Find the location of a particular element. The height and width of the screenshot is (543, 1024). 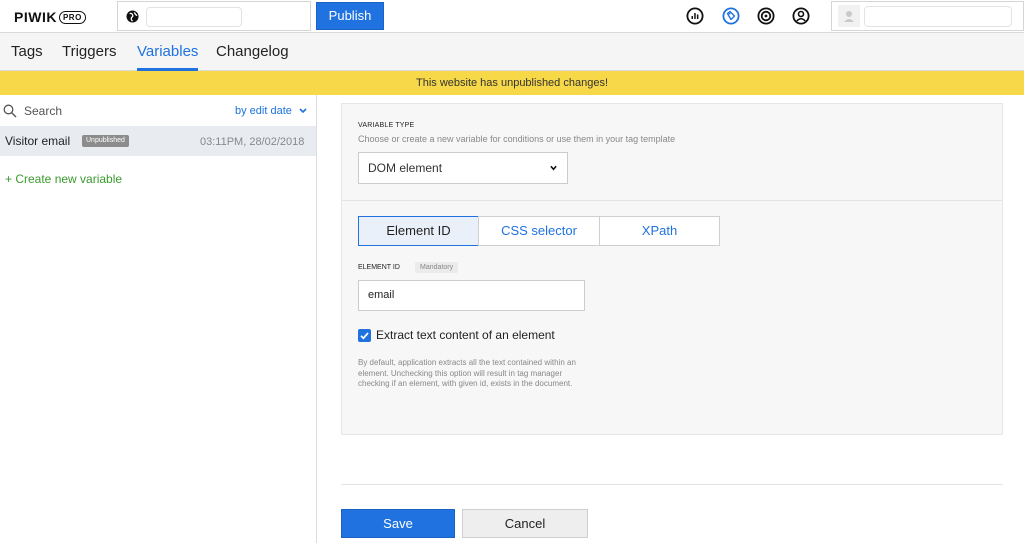

tab-tags: Tags is located at coordinates (27, 57).